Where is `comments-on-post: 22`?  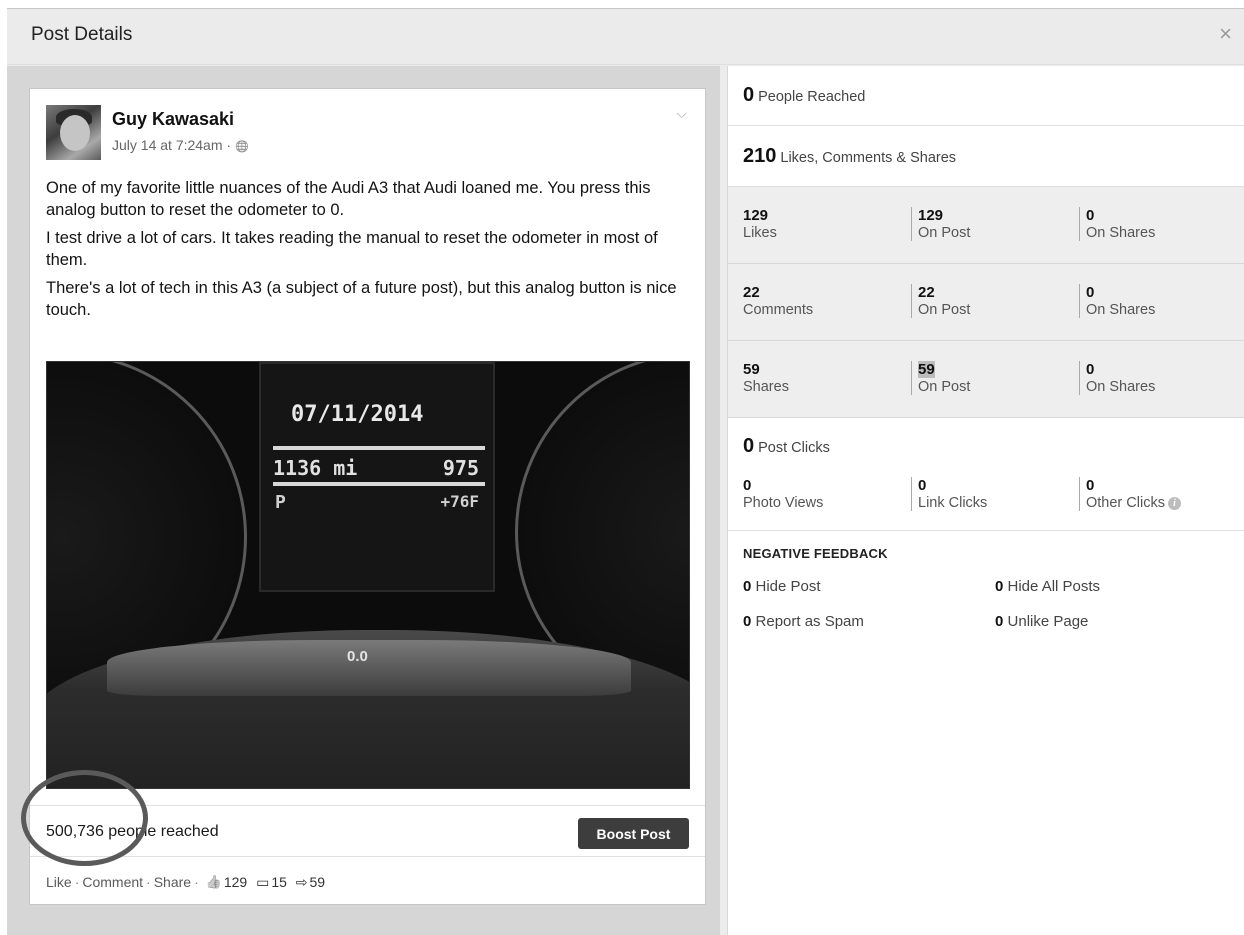
comments-on-post: 22 is located at coordinates (926, 292).